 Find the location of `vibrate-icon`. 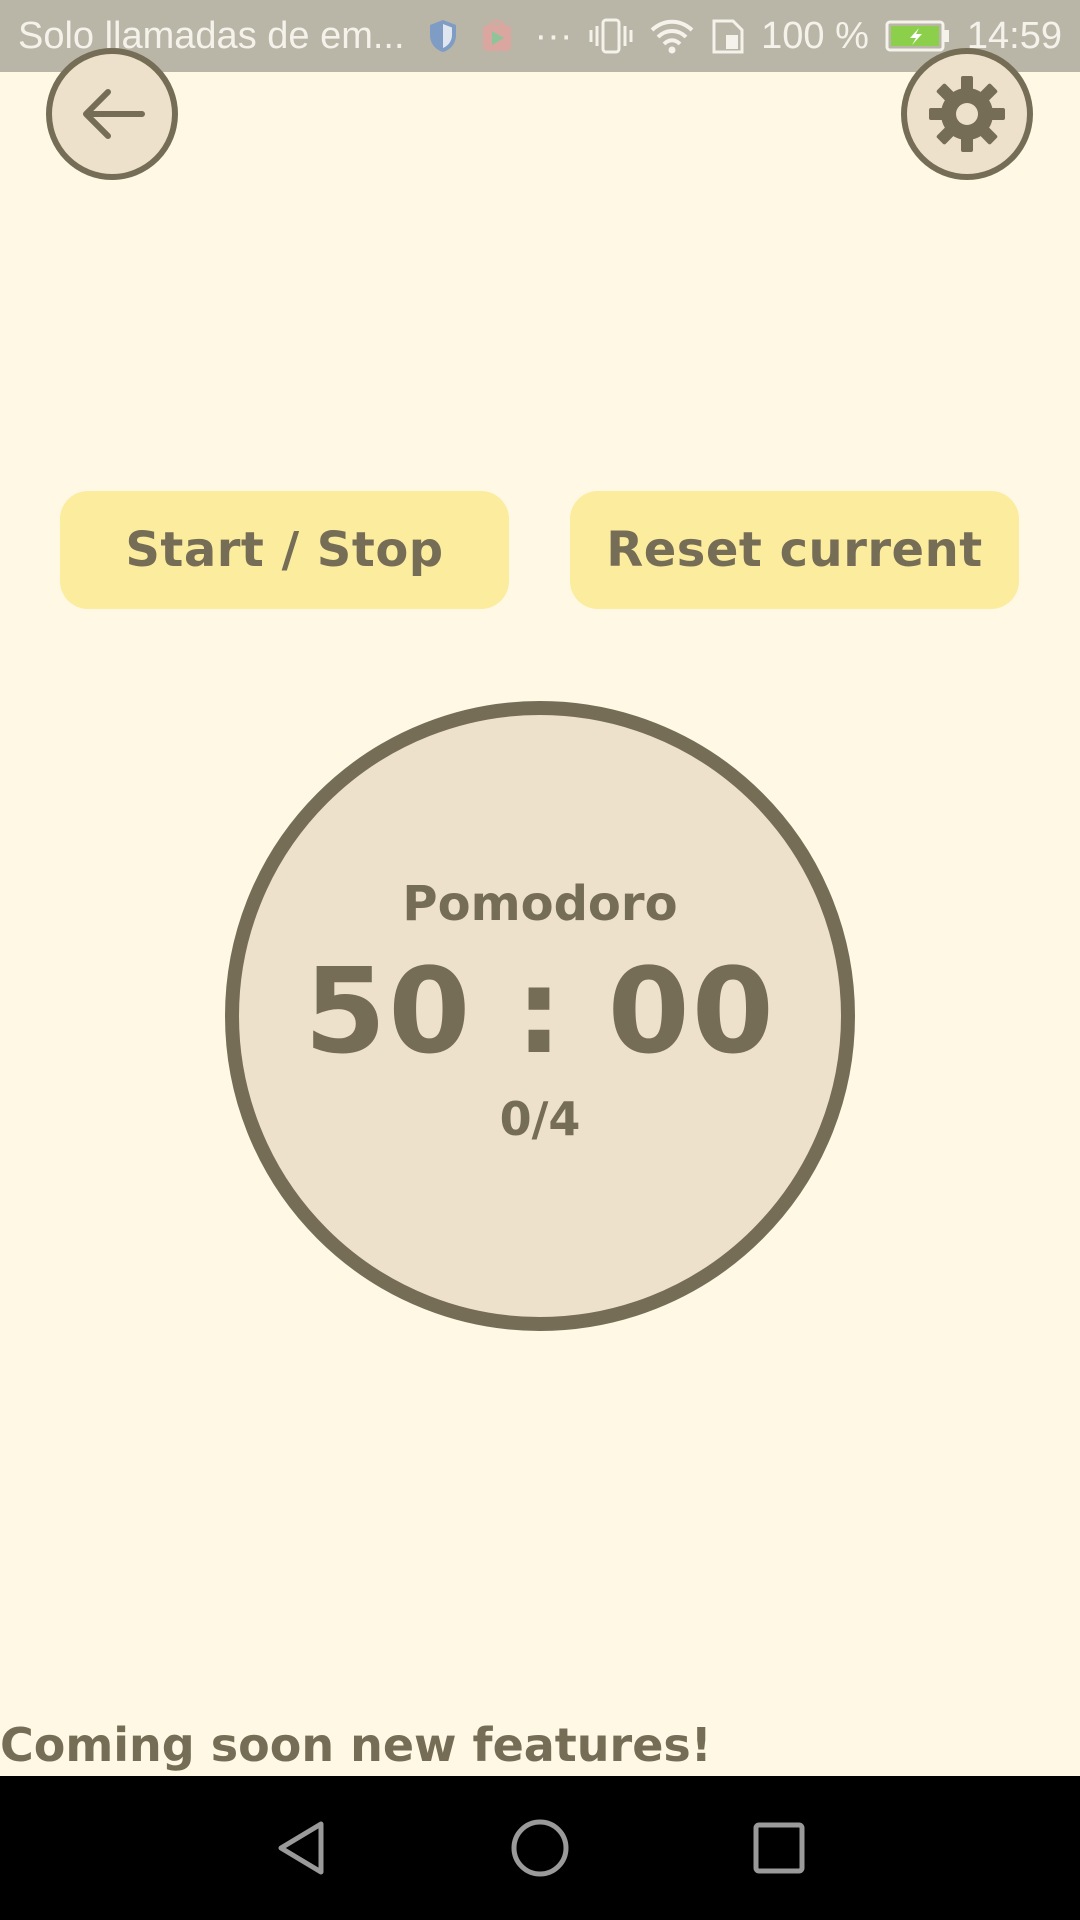

vibrate-icon is located at coordinates (611, 36).